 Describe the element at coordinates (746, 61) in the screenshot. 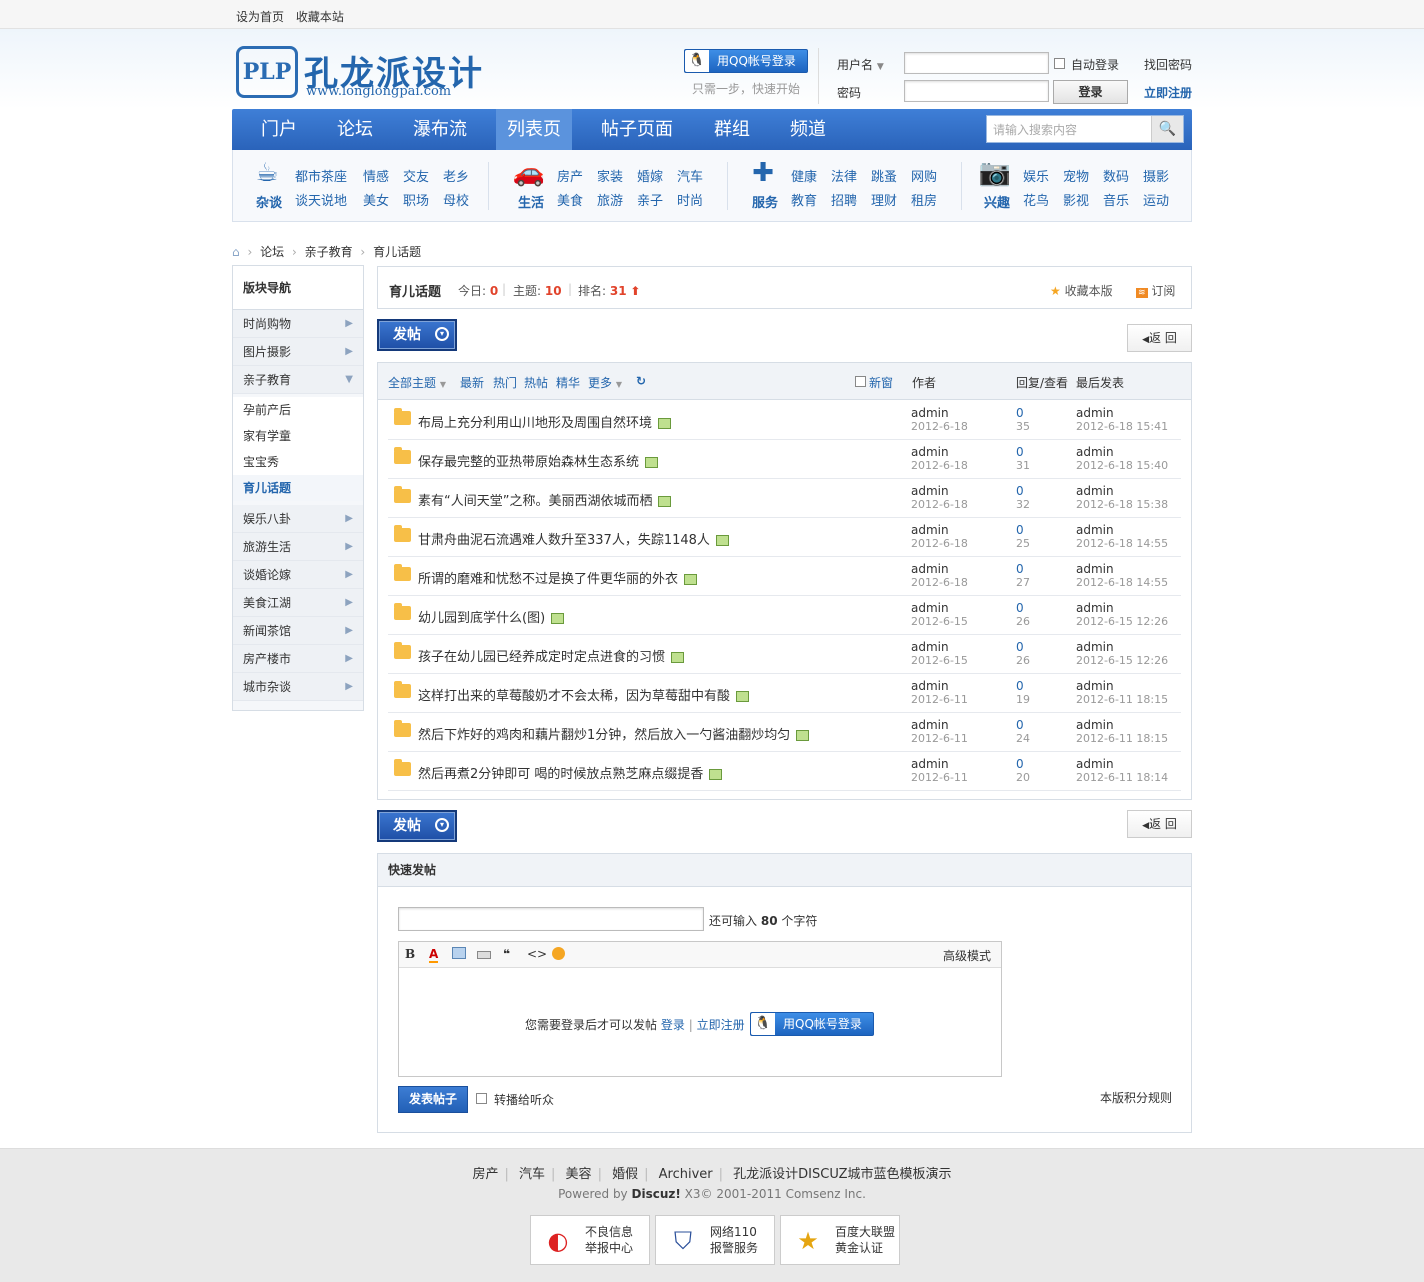

I see `qq-login-button: 🐧 用QQ帐号登录` at that location.